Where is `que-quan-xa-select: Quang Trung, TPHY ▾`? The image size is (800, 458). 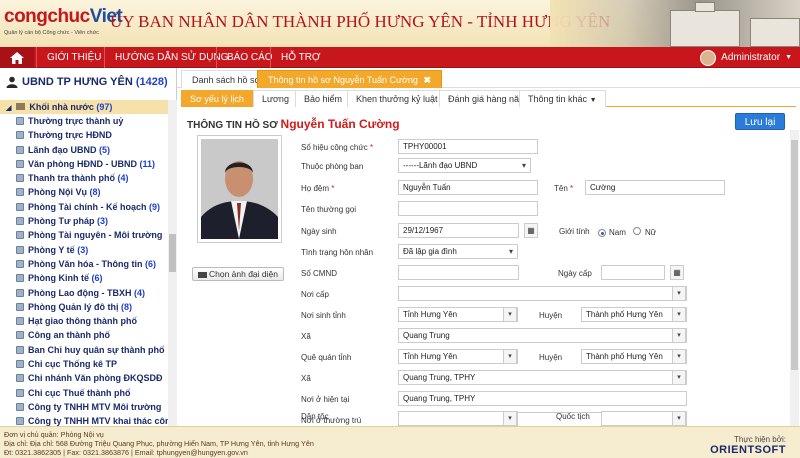 que-quan-xa-select: Quang Trung, TPHY ▾ is located at coordinates (542, 377).